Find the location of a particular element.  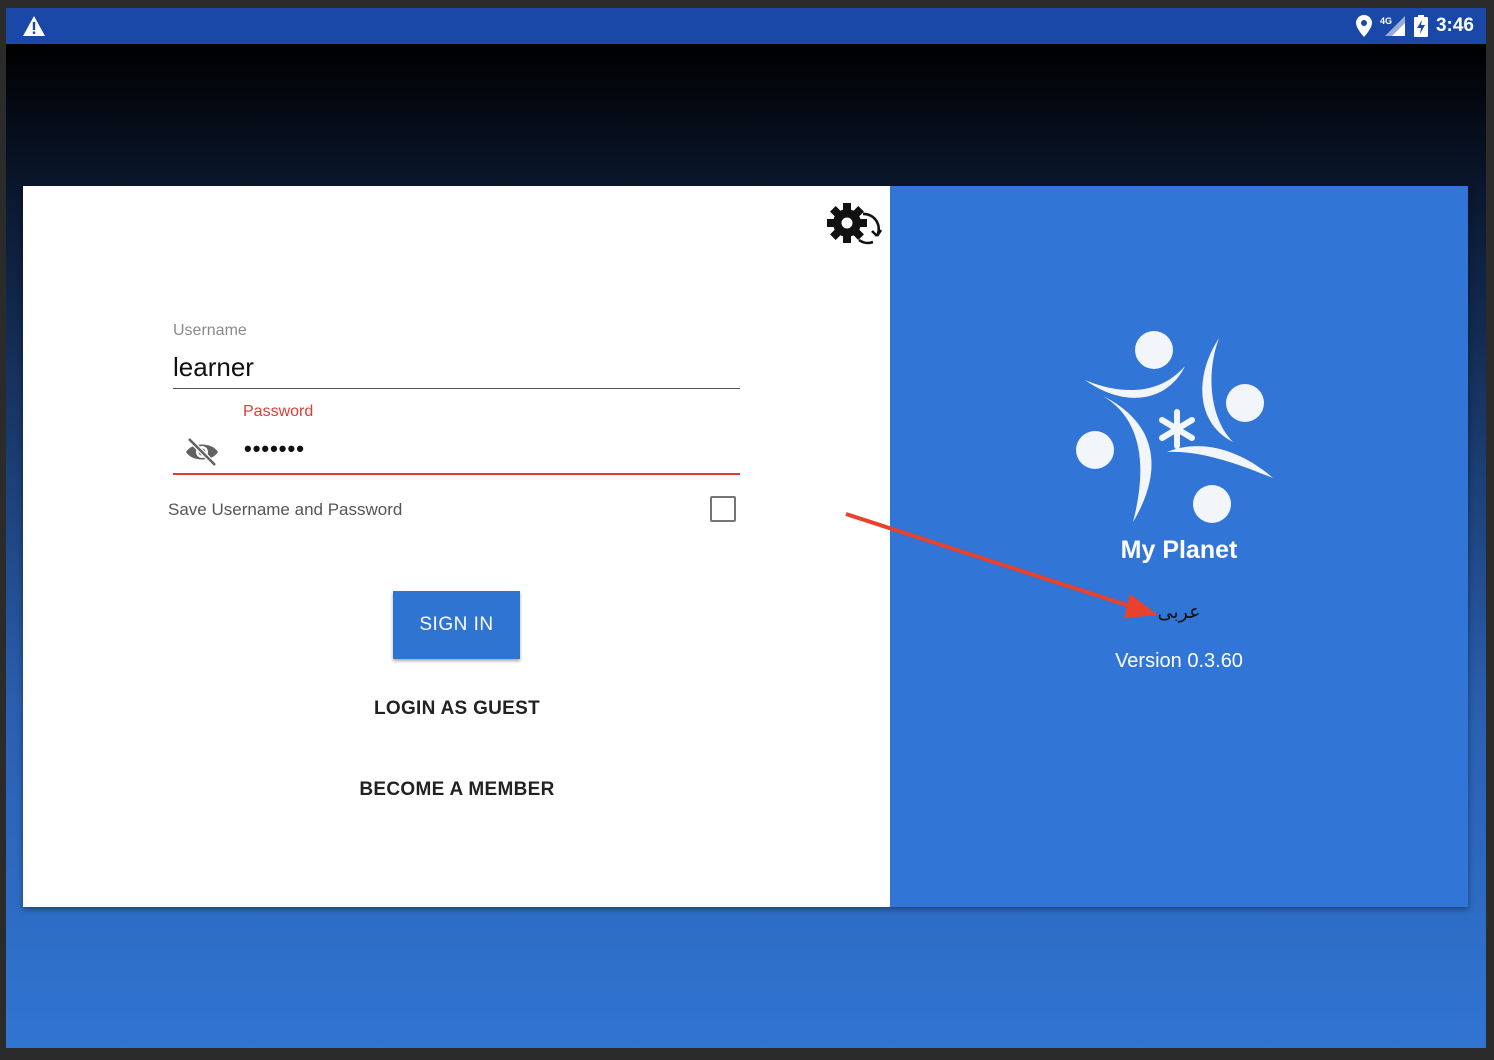

language-switch-link: عربى is located at coordinates (1179, 612).